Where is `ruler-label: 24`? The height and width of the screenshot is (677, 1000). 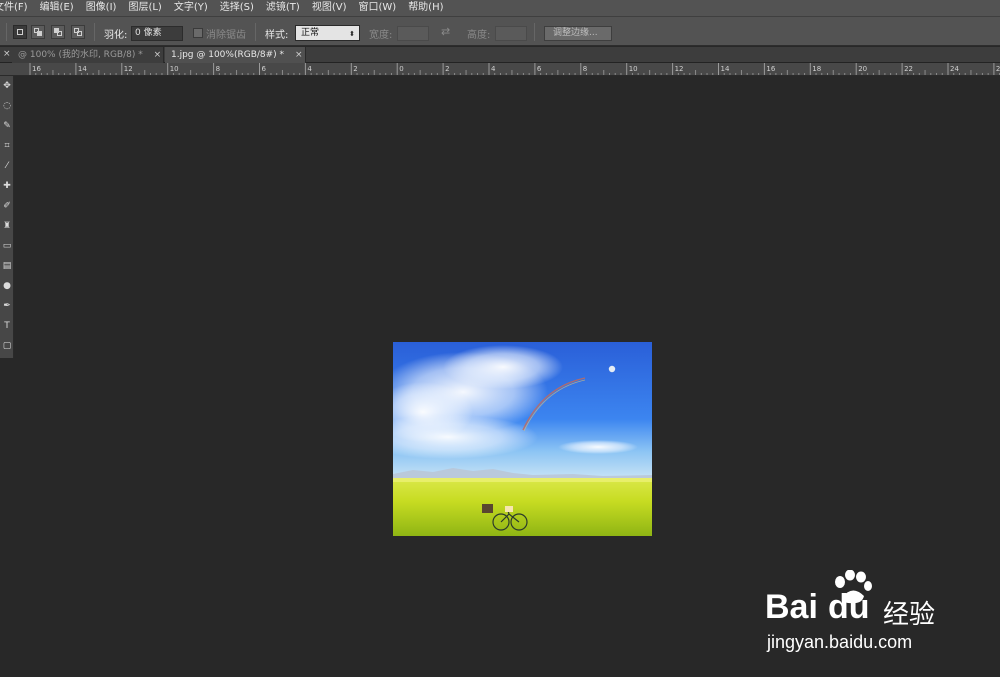 ruler-label: 24 is located at coordinates (954, 69).